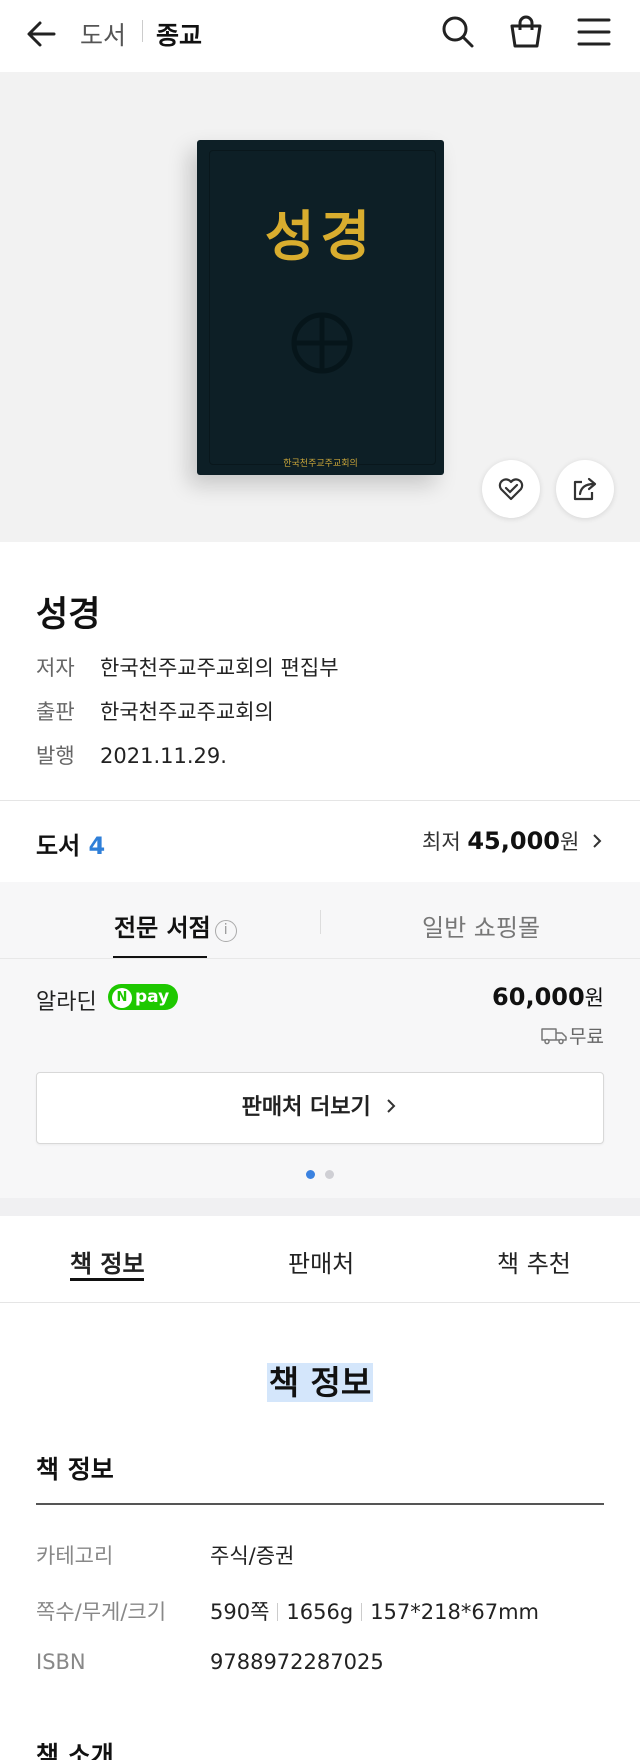  Describe the element at coordinates (320, 36) in the screenshot. I see `top-header: 도서 종교` at that location.